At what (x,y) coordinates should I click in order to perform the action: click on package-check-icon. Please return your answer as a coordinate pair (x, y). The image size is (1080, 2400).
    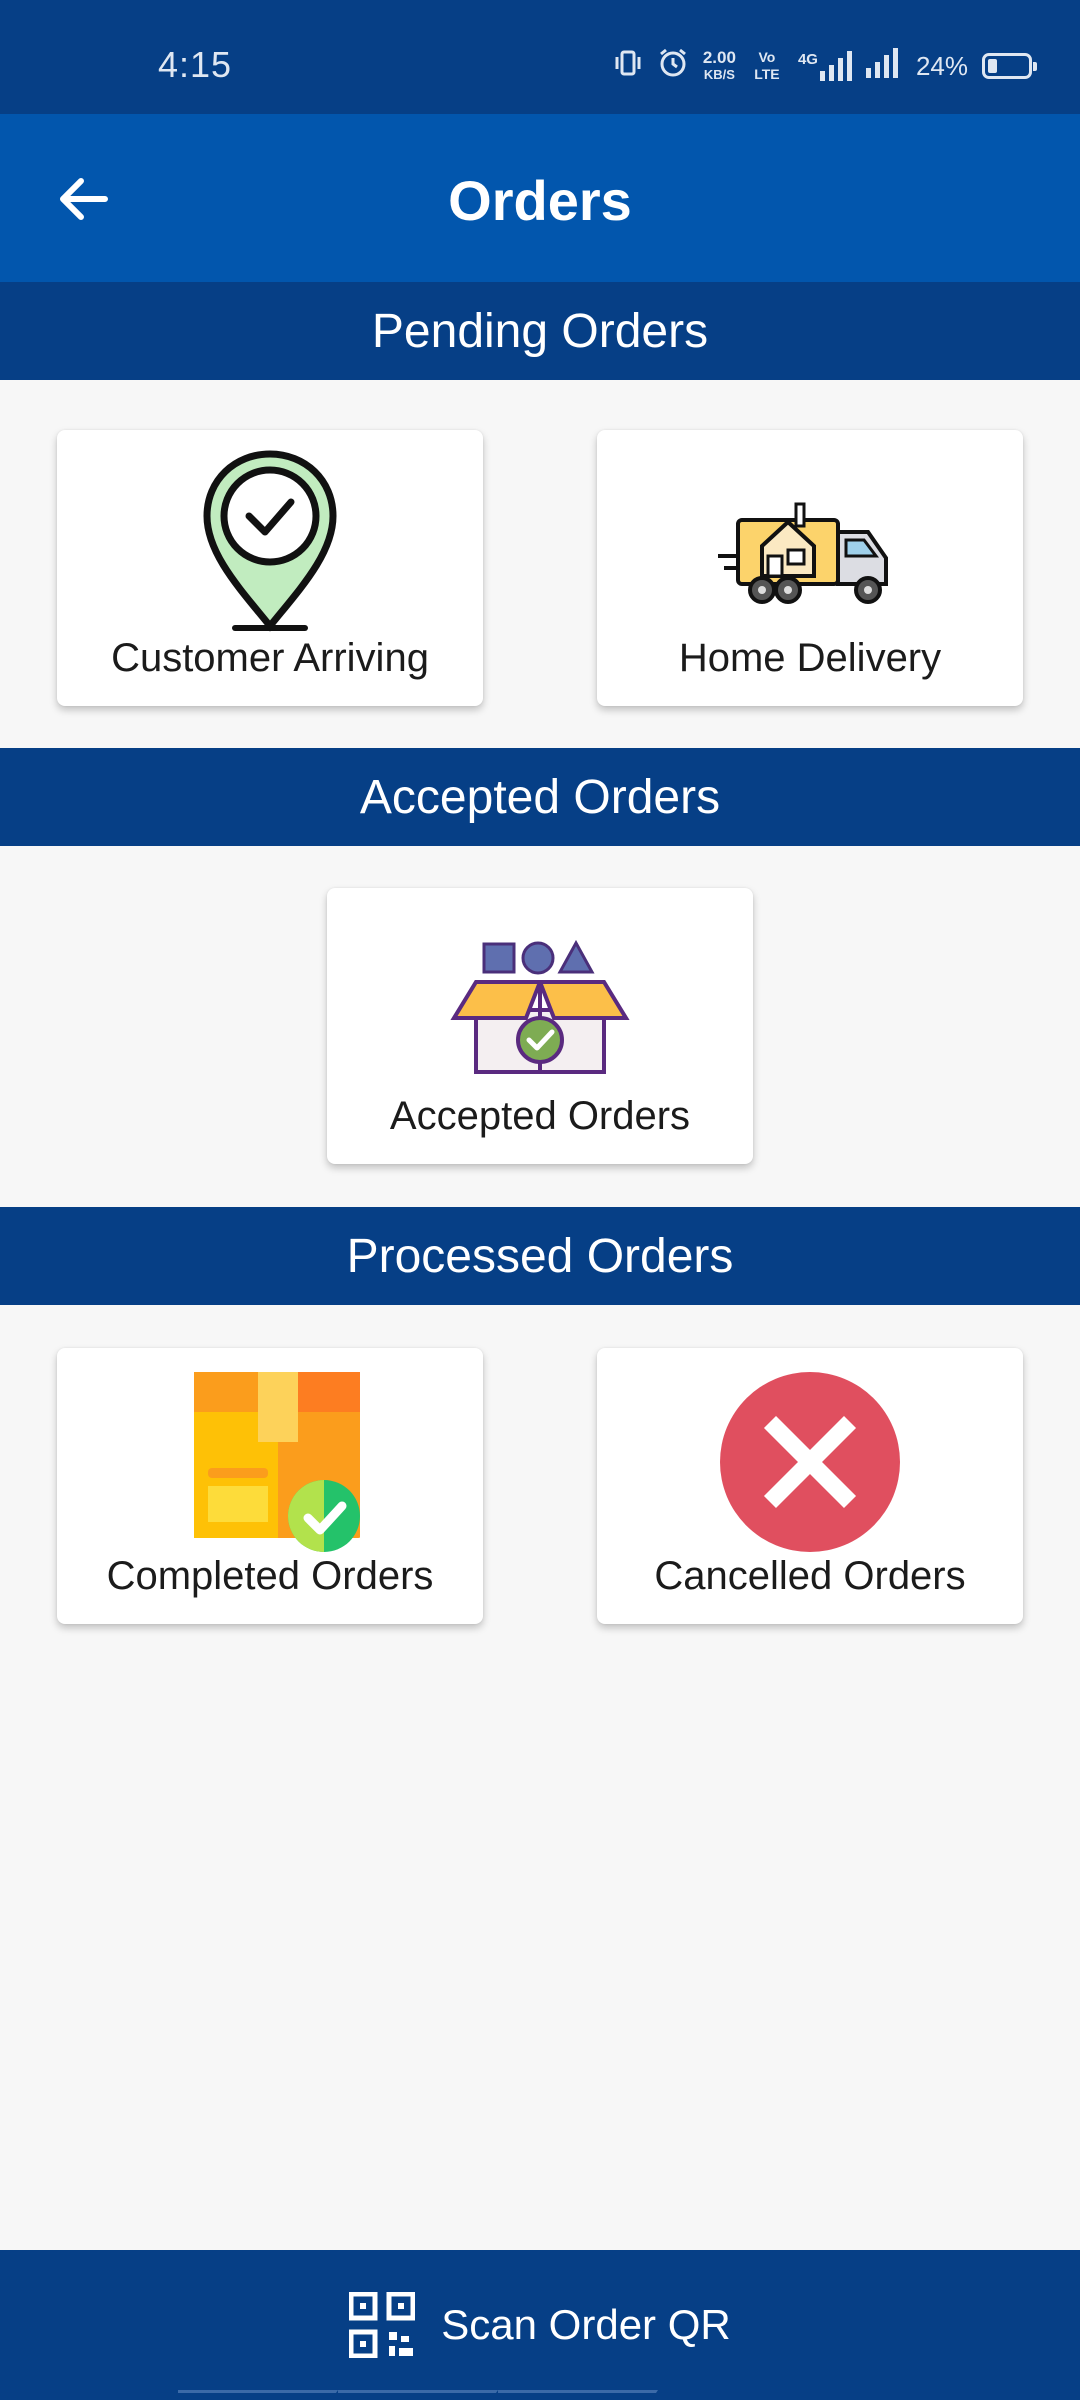
    Looking at the image, I should click on (277, 1462).